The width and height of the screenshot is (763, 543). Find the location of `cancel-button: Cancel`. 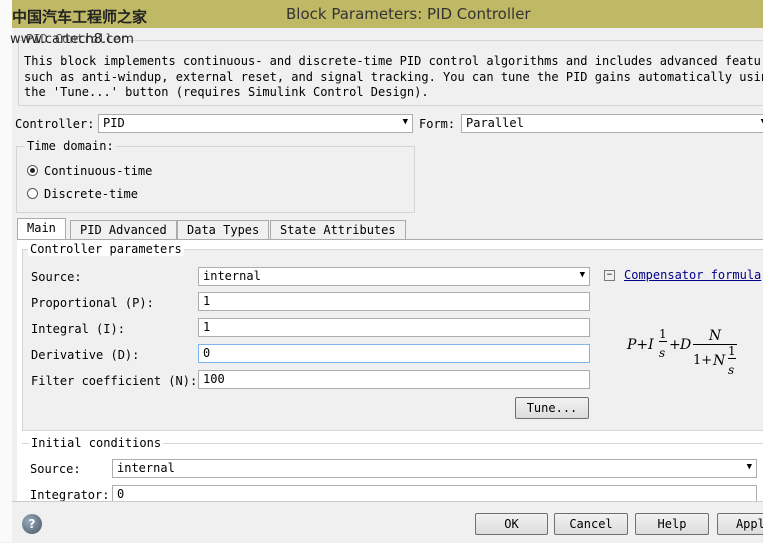

cancel-button: Cancel is located at coordinates (591, 524).